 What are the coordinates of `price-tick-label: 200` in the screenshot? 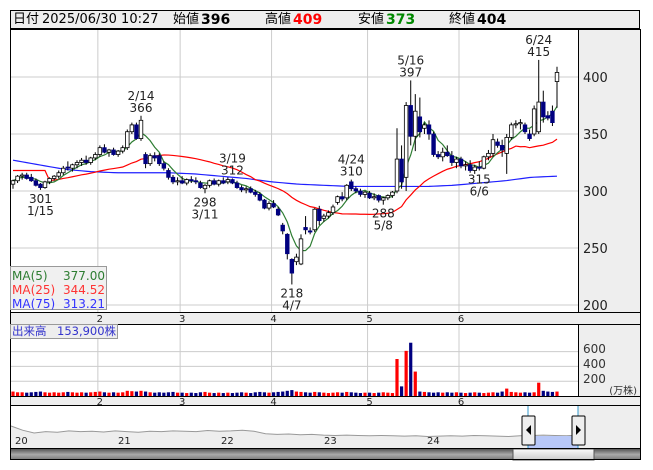 It's located at (595, 306).